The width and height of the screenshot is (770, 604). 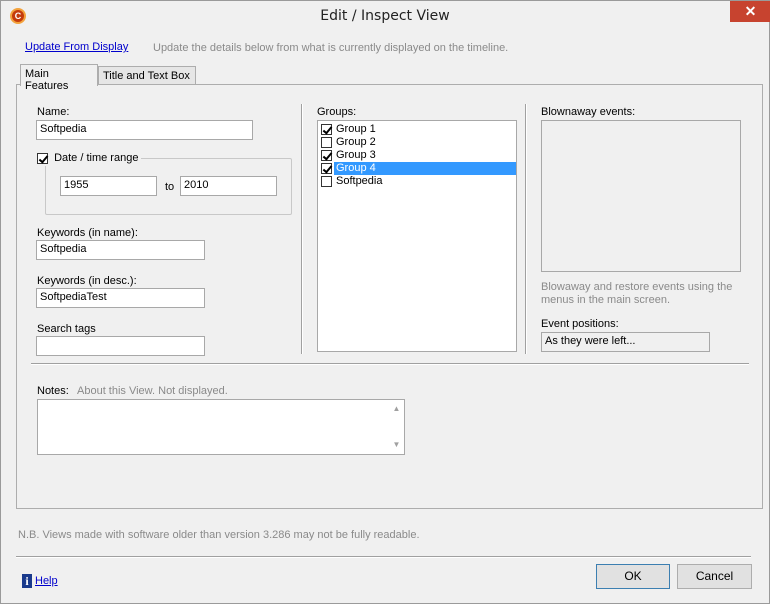 What do you see at coordinates (588, 112) in the screenshot?
I see `blownaway-label: Blownaway events:` at bounding box center [588, 112].